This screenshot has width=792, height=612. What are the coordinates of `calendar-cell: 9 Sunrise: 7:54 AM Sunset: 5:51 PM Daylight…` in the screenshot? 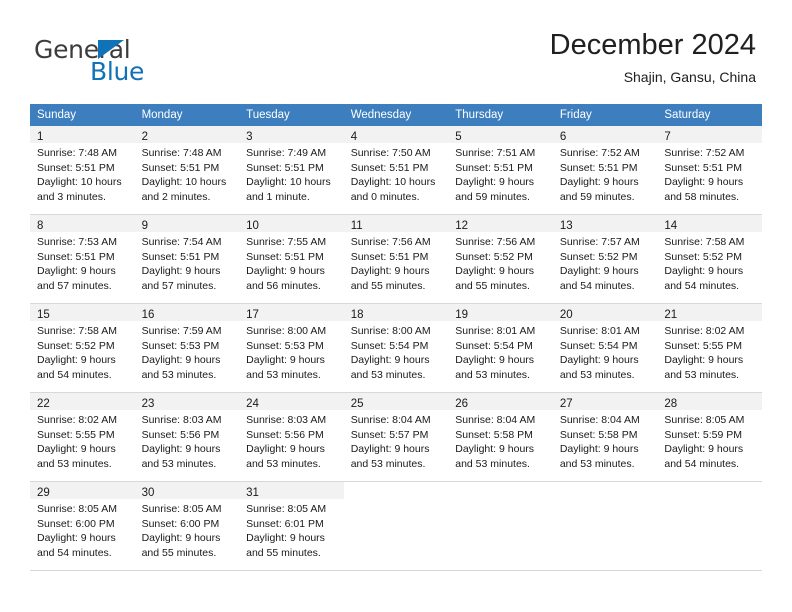 It's located at (187, 259).